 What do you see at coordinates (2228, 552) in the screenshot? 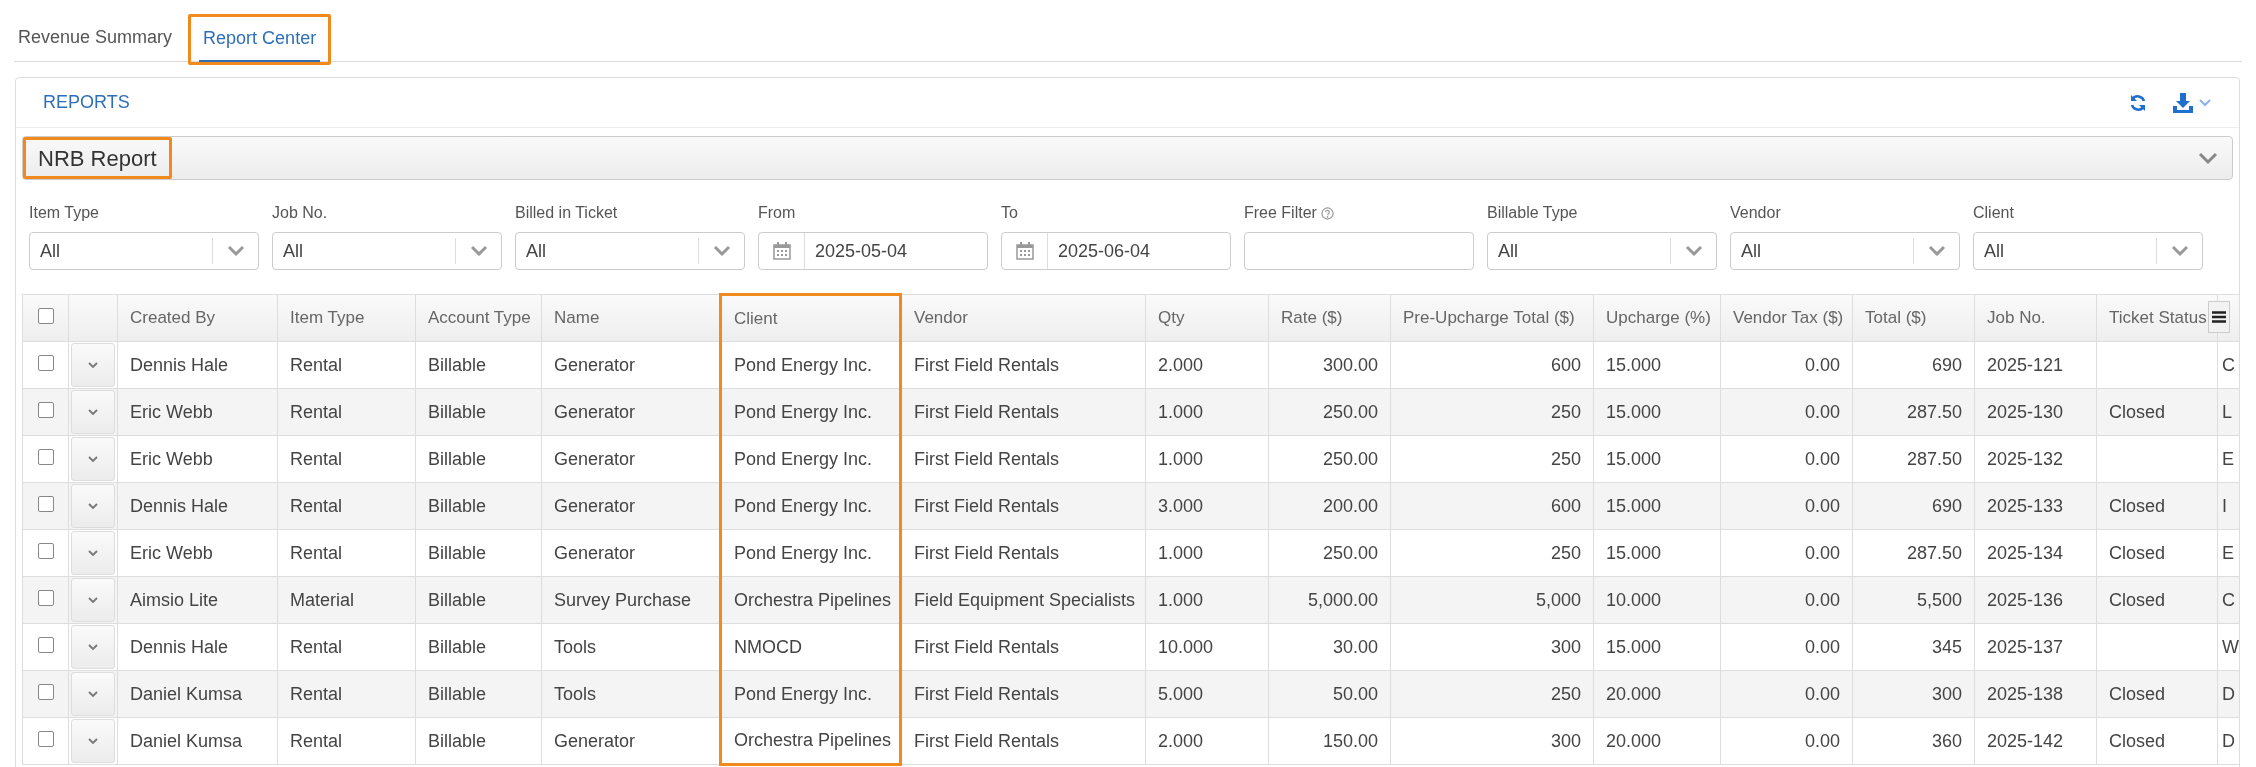
I see `table-cell: E` at bounding box center [2228, 552].